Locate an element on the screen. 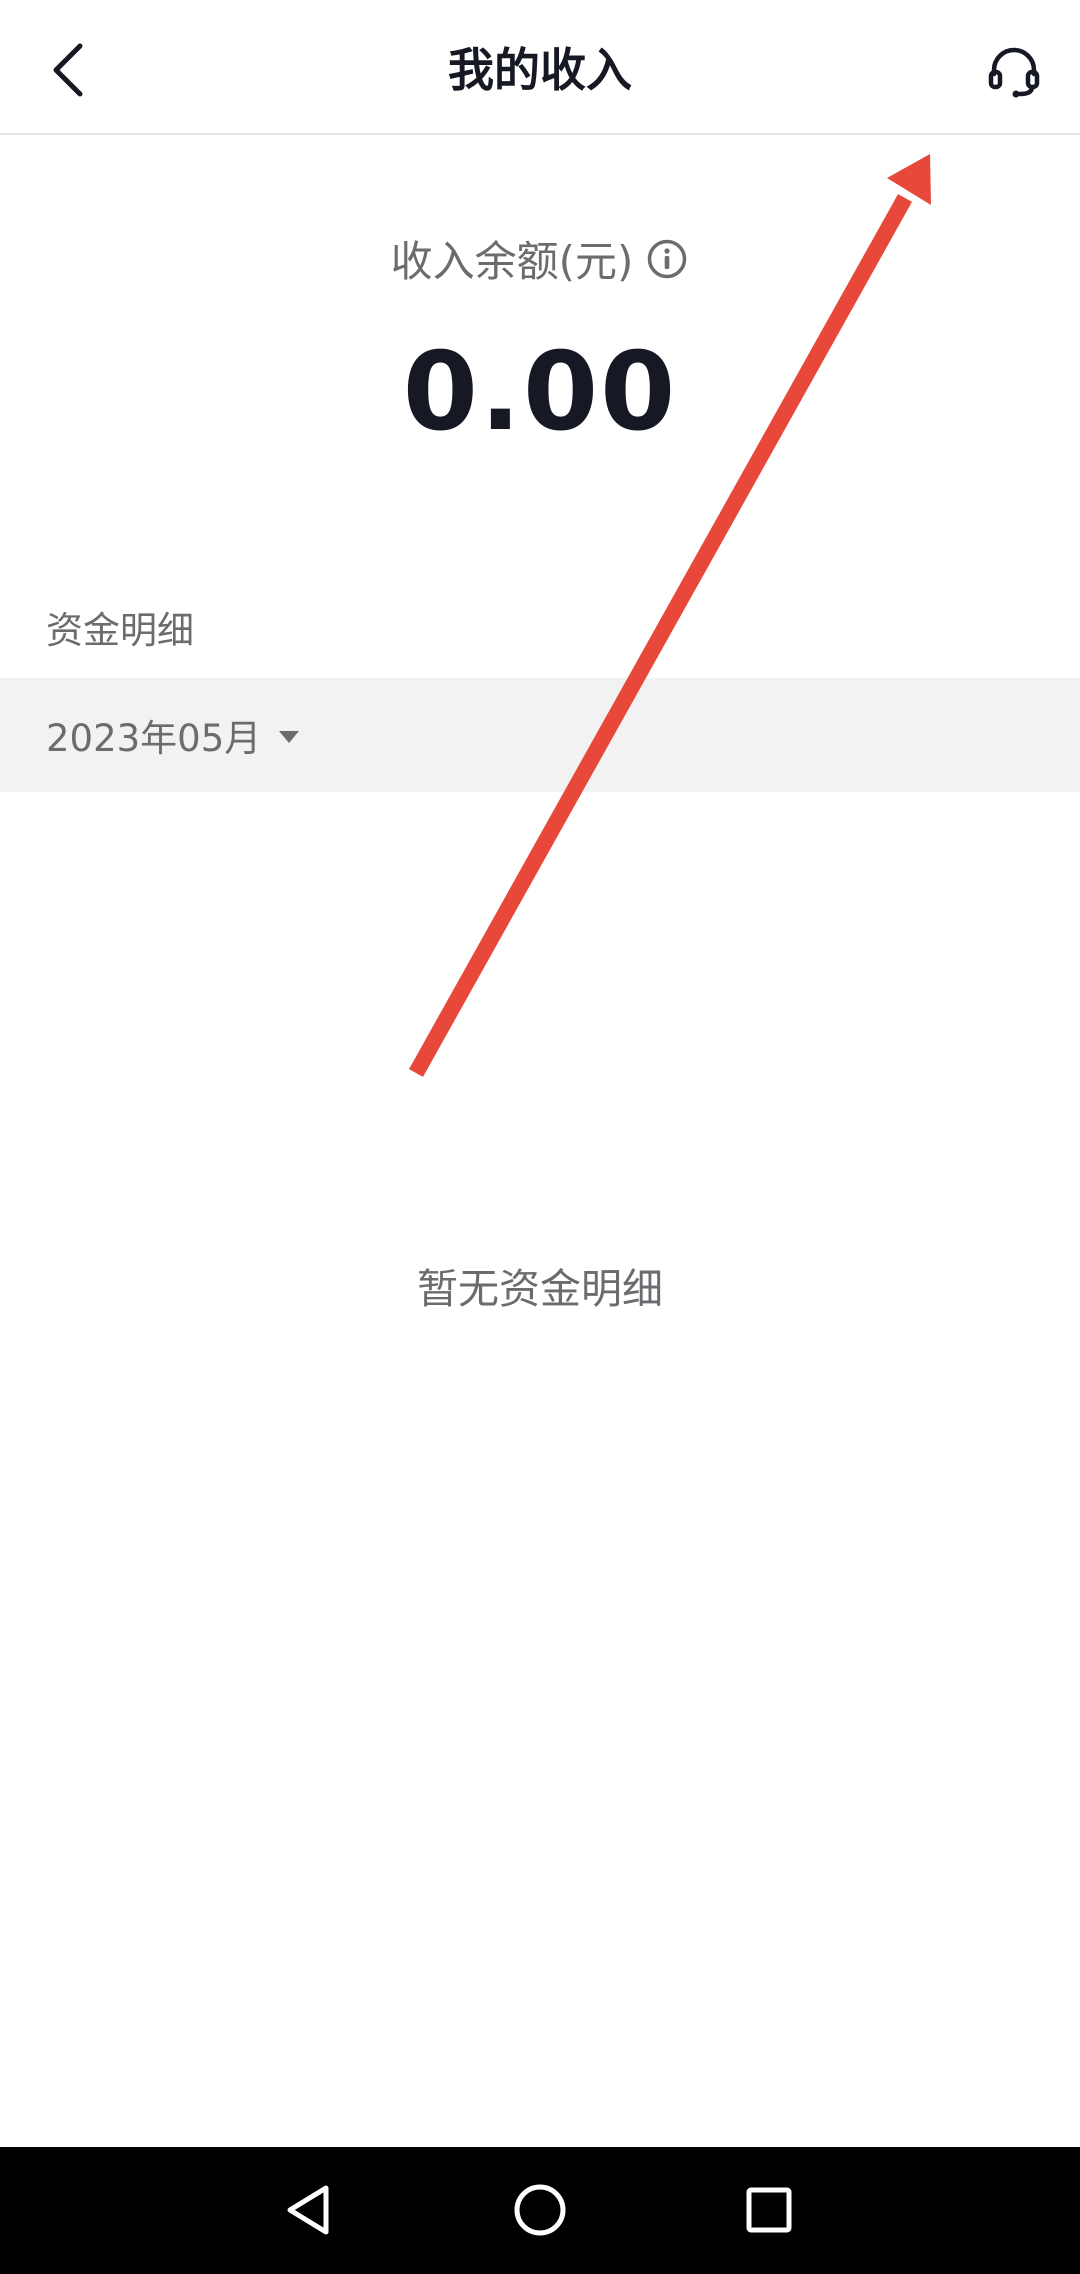 The height and width of the screenshot is (2274, 1080). nav-back-button is located at coordinates (310, 2210).